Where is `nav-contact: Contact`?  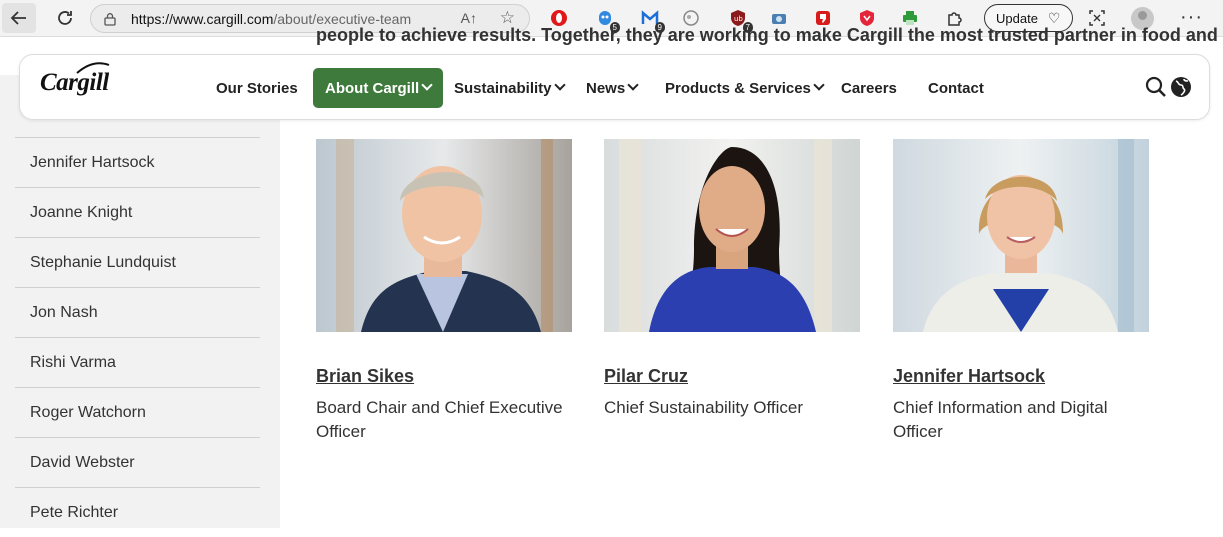 nav-contact: Contact is located at coordinates (956, 88).